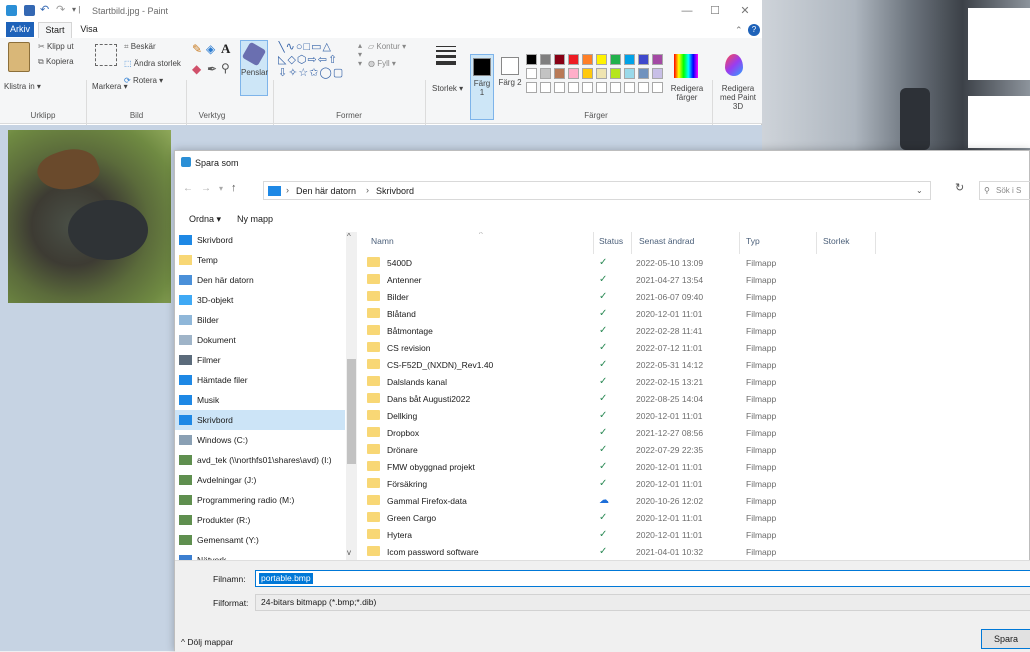 Image resolution: width=1030 pixels, height=652 pixels. What do you see at coordinates (754, 30) in the screenshot?
I see `help-icon: ?` at bounding box center [754, 30].